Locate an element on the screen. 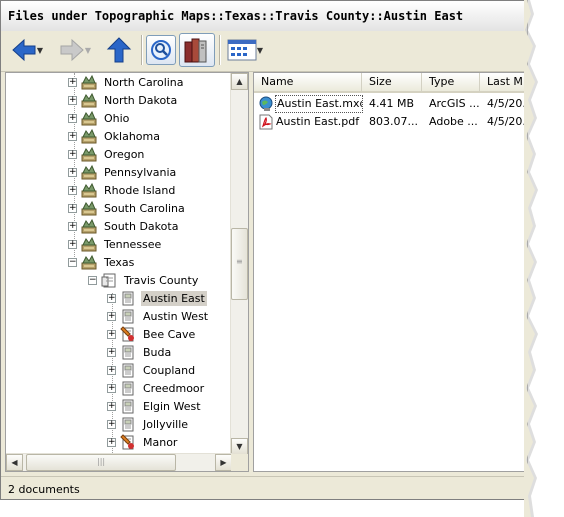 This screenshot has width=564, height=517. tree-item-state: − Texas is located at coordinates (102, 262).